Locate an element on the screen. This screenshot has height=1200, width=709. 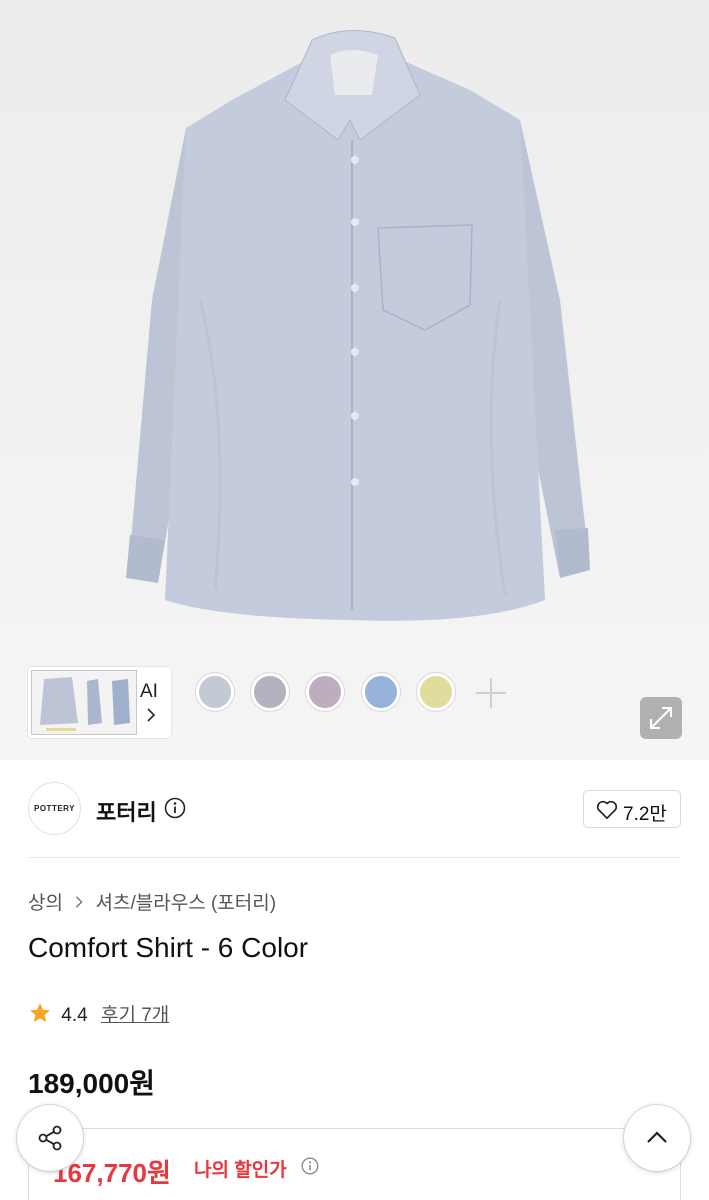
reviews-link: 후기 7개 is located at coordinates (135, 1015).